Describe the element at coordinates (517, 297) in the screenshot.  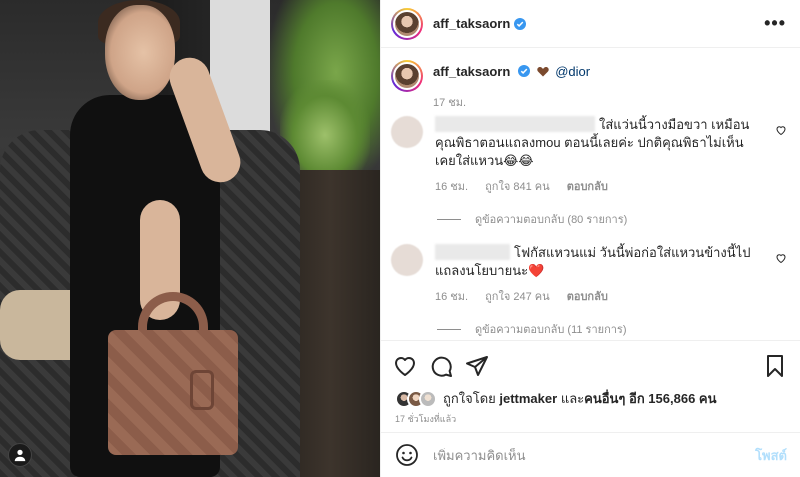
I see `comment-likes: ถูกใจ 247 คน` at that location.